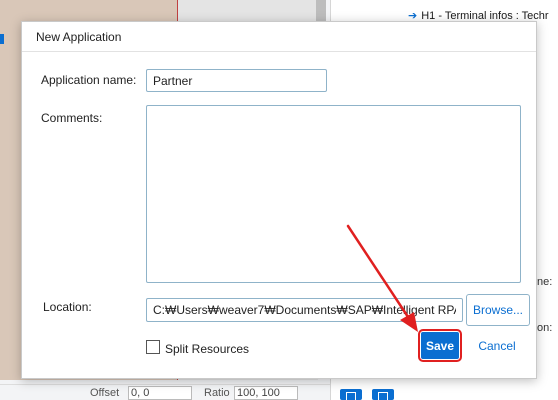 The width and height of the screenshot is (558, 400). I want to click on split-resources-checkbox, so click(153, 347).